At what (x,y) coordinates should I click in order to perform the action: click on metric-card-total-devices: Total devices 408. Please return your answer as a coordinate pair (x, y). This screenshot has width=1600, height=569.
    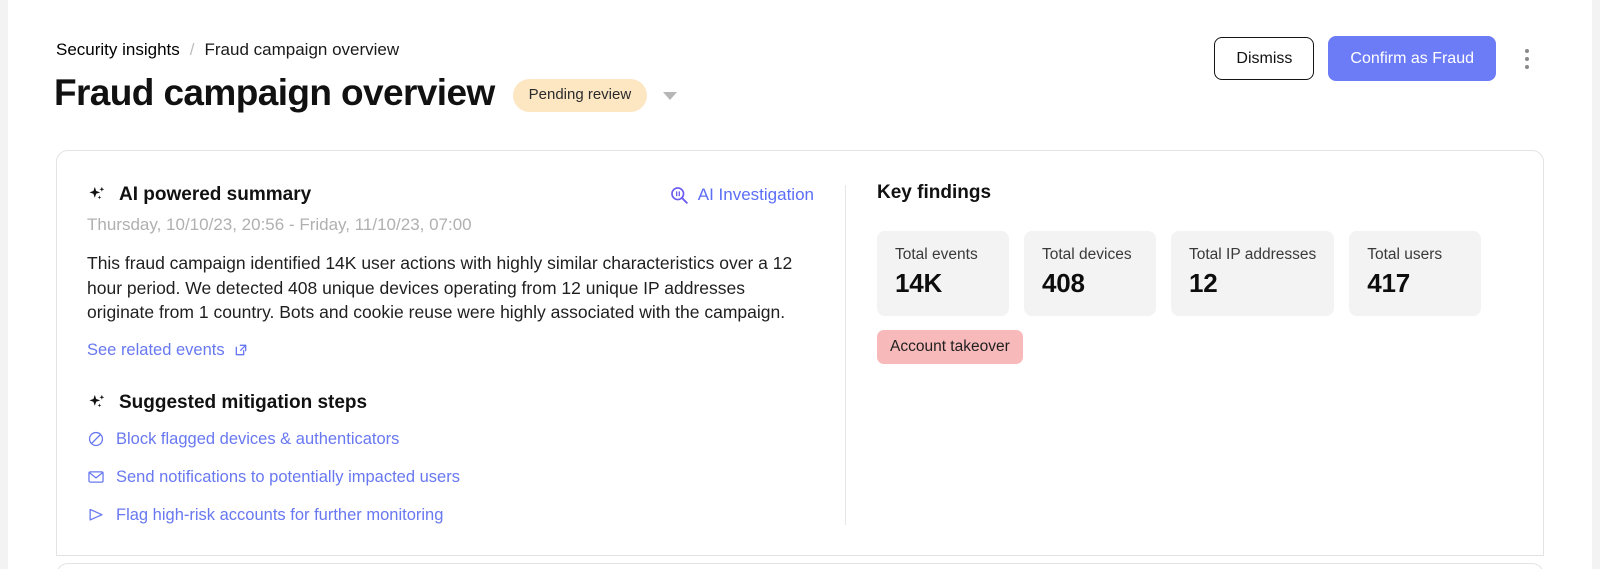
    Looking at the image, I should click on (1090, 273).